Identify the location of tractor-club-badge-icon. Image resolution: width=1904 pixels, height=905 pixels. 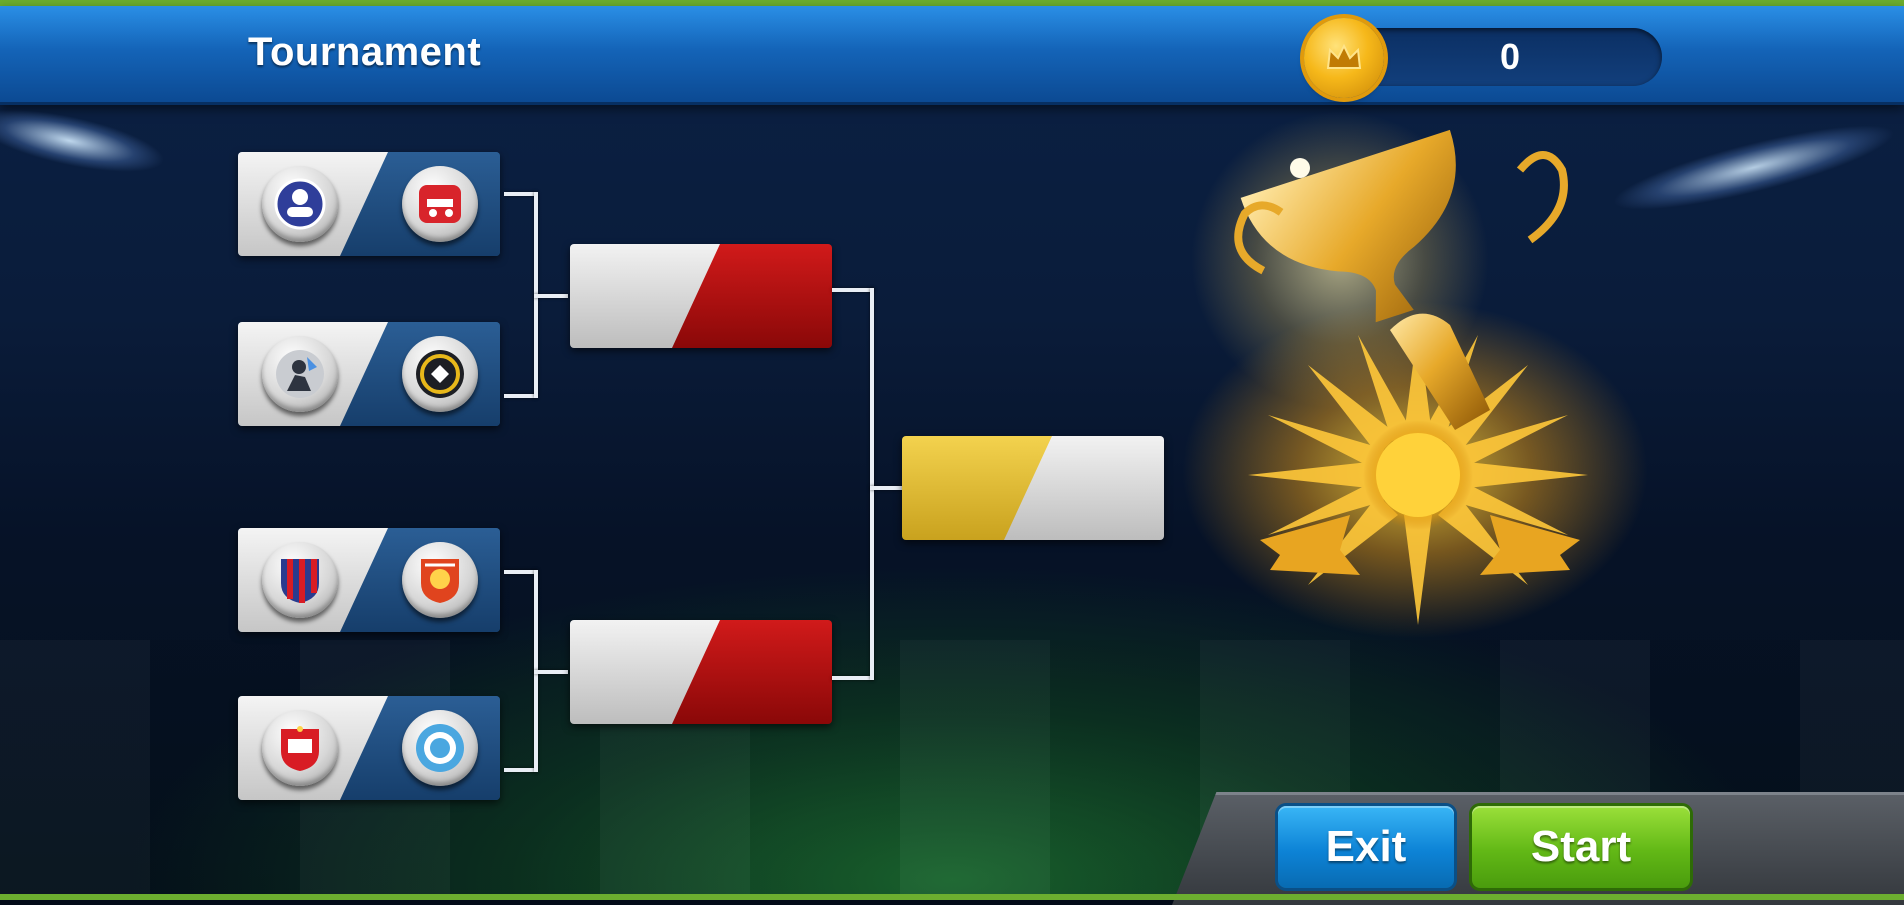
(440, 204).